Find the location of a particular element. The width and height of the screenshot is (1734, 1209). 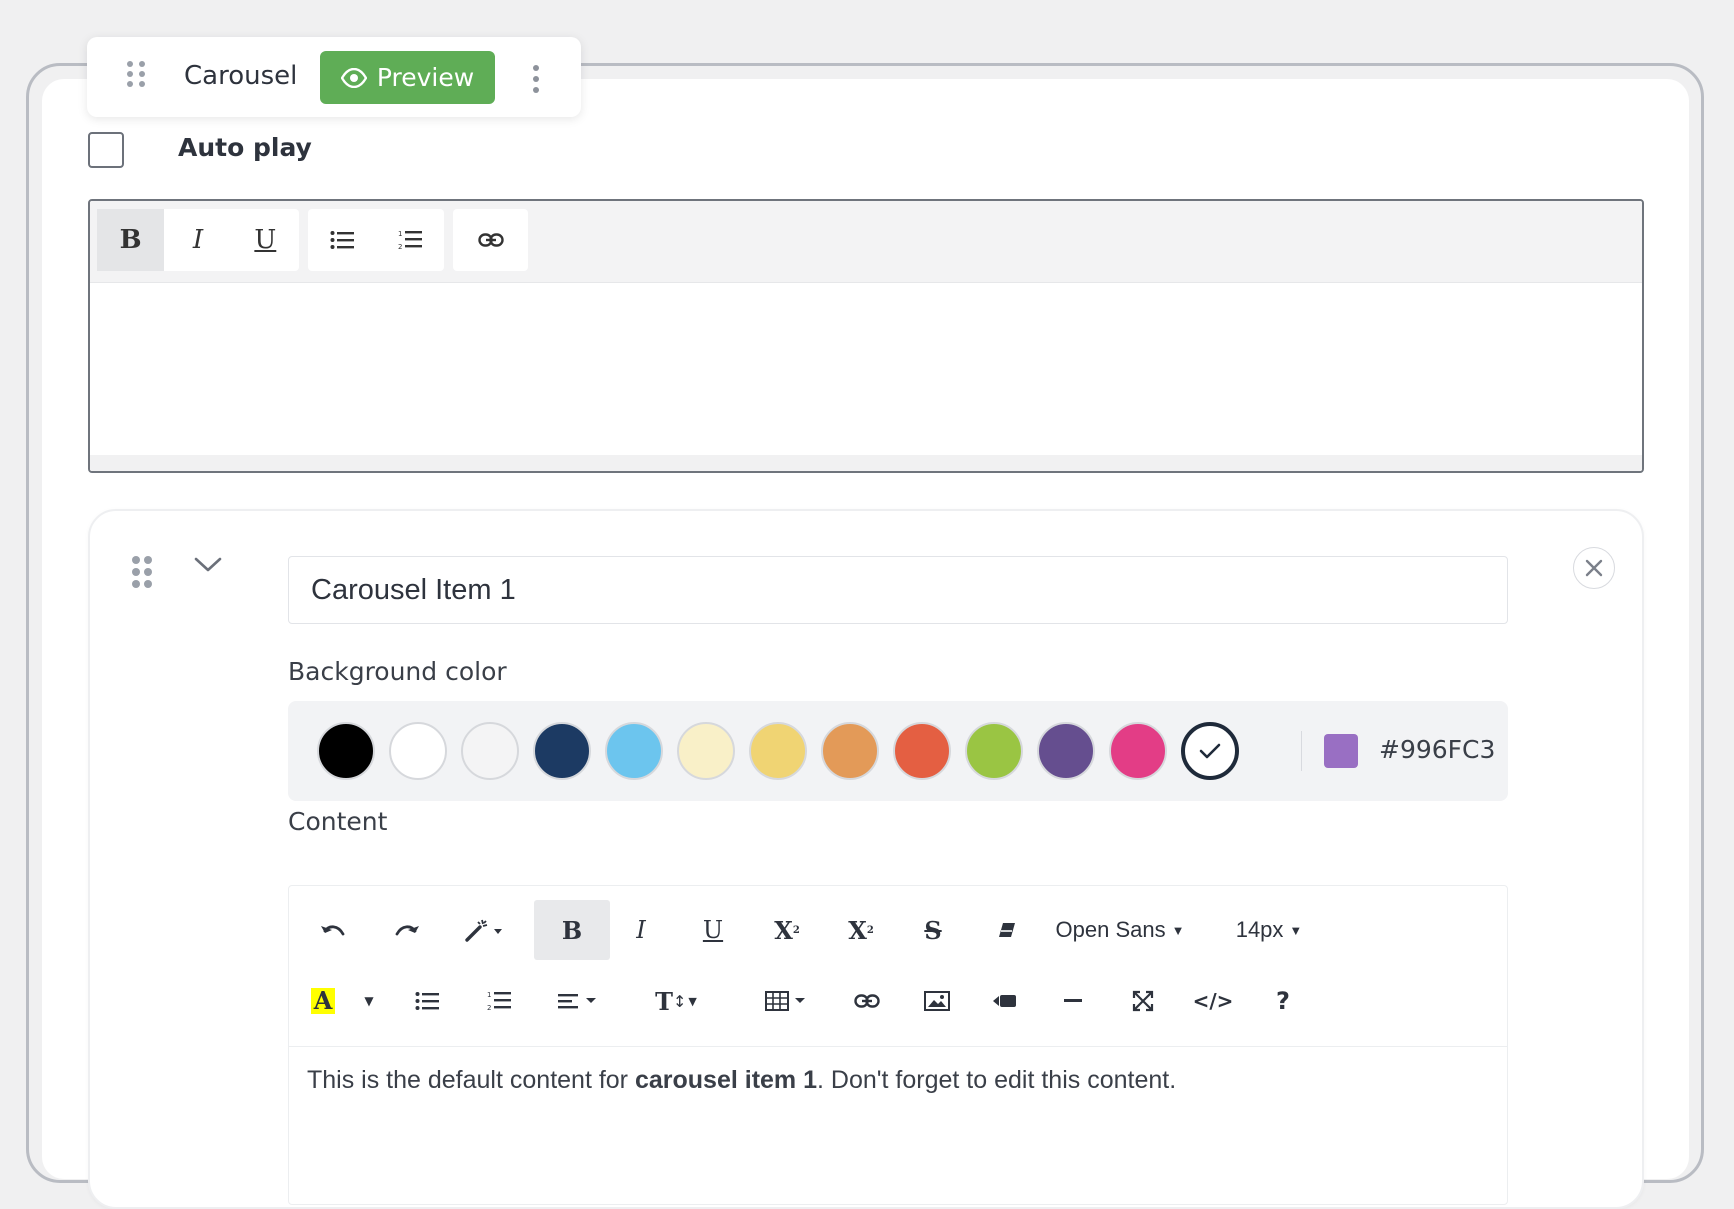

preview-label: Preview is located at coordinates (425, 77).